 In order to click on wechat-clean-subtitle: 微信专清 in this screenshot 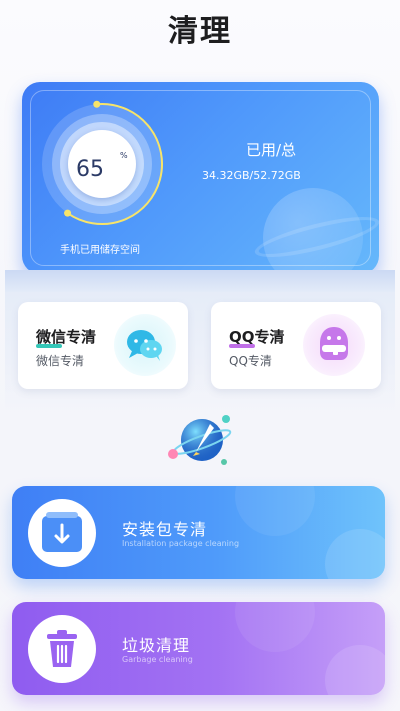, I will do `click(60, 361)`.